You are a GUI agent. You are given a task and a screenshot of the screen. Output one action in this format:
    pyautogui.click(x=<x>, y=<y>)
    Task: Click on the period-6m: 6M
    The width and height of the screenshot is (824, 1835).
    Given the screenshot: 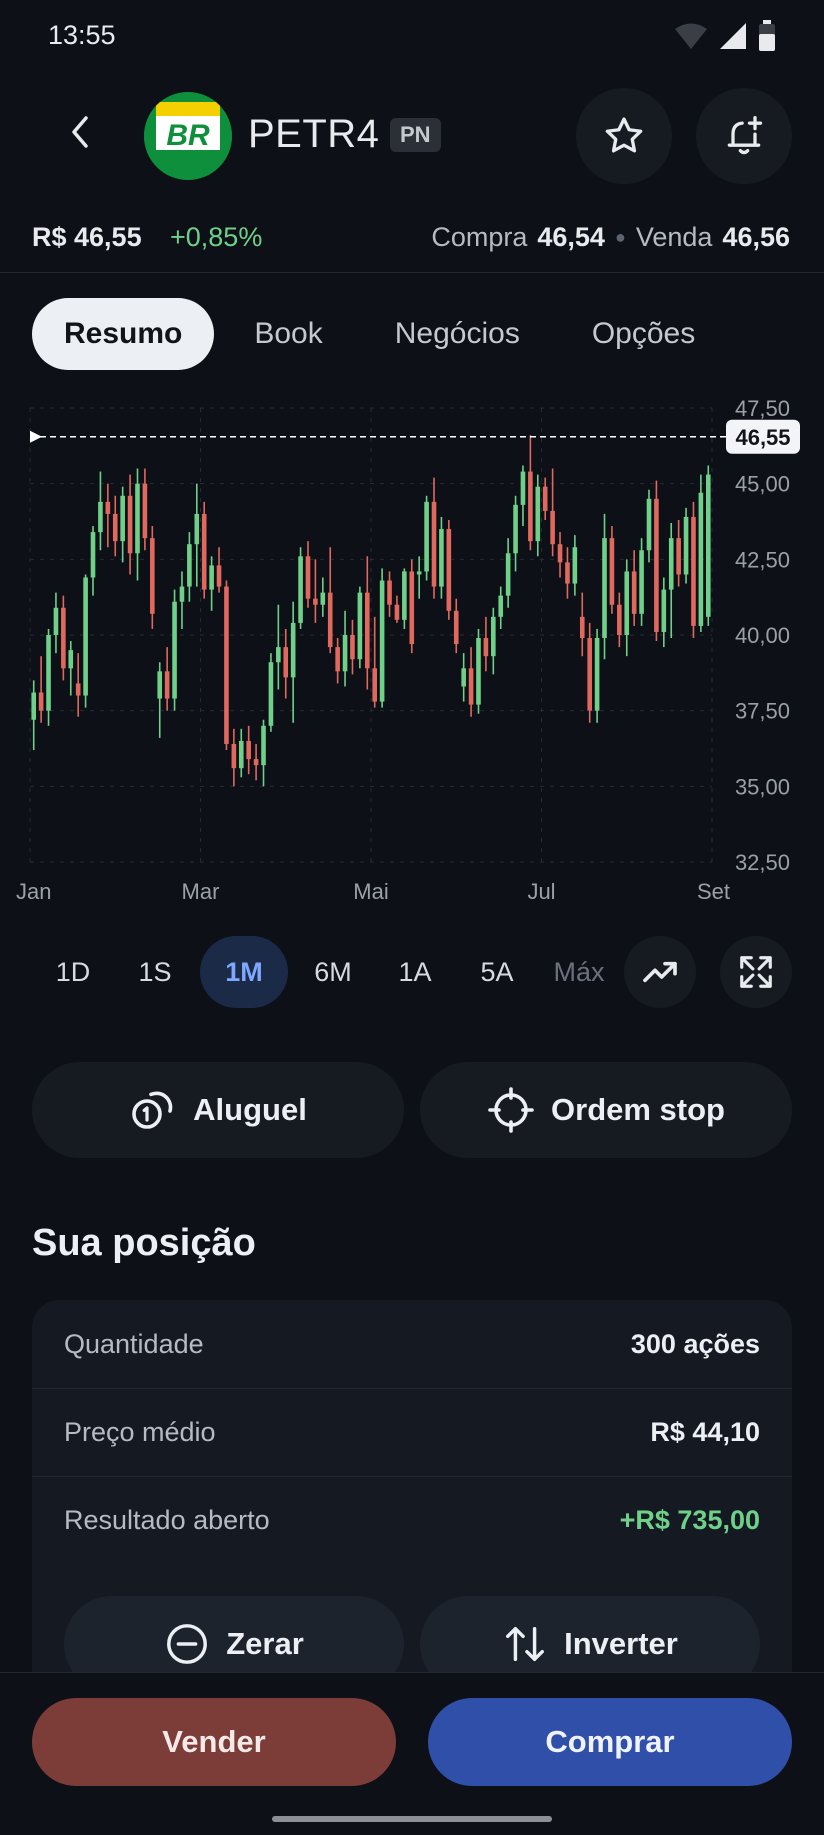 What is the action you would take?
    pyautogui.click(x=333, y=972)
    